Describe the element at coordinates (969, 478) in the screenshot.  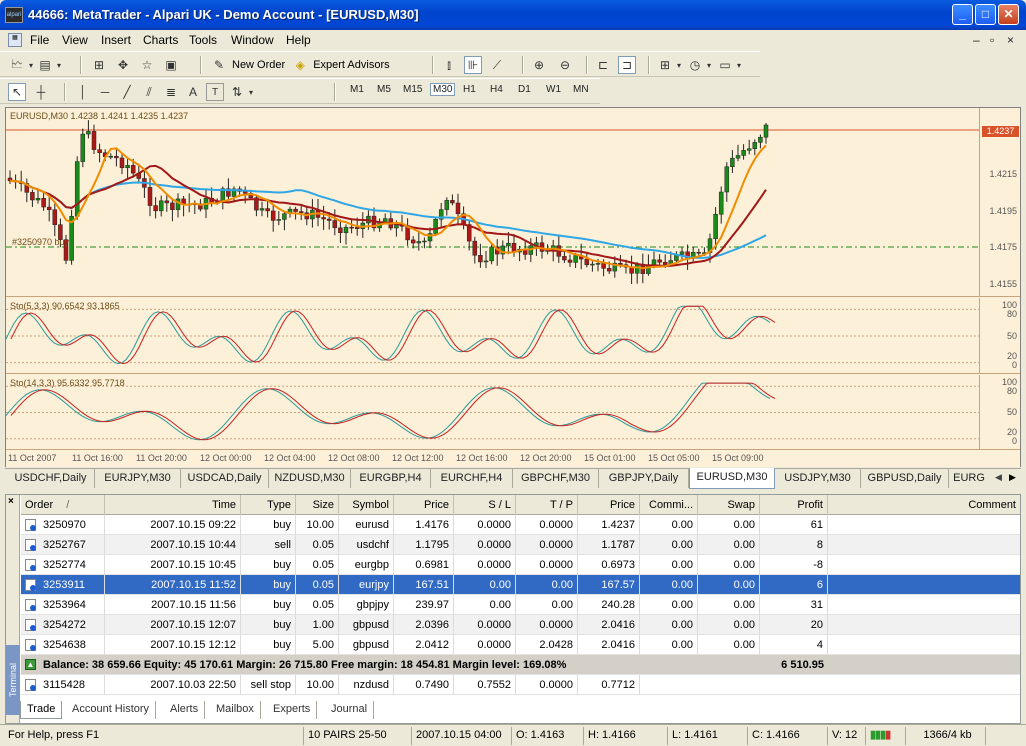
I see `chart-tab: EURG` at that location.